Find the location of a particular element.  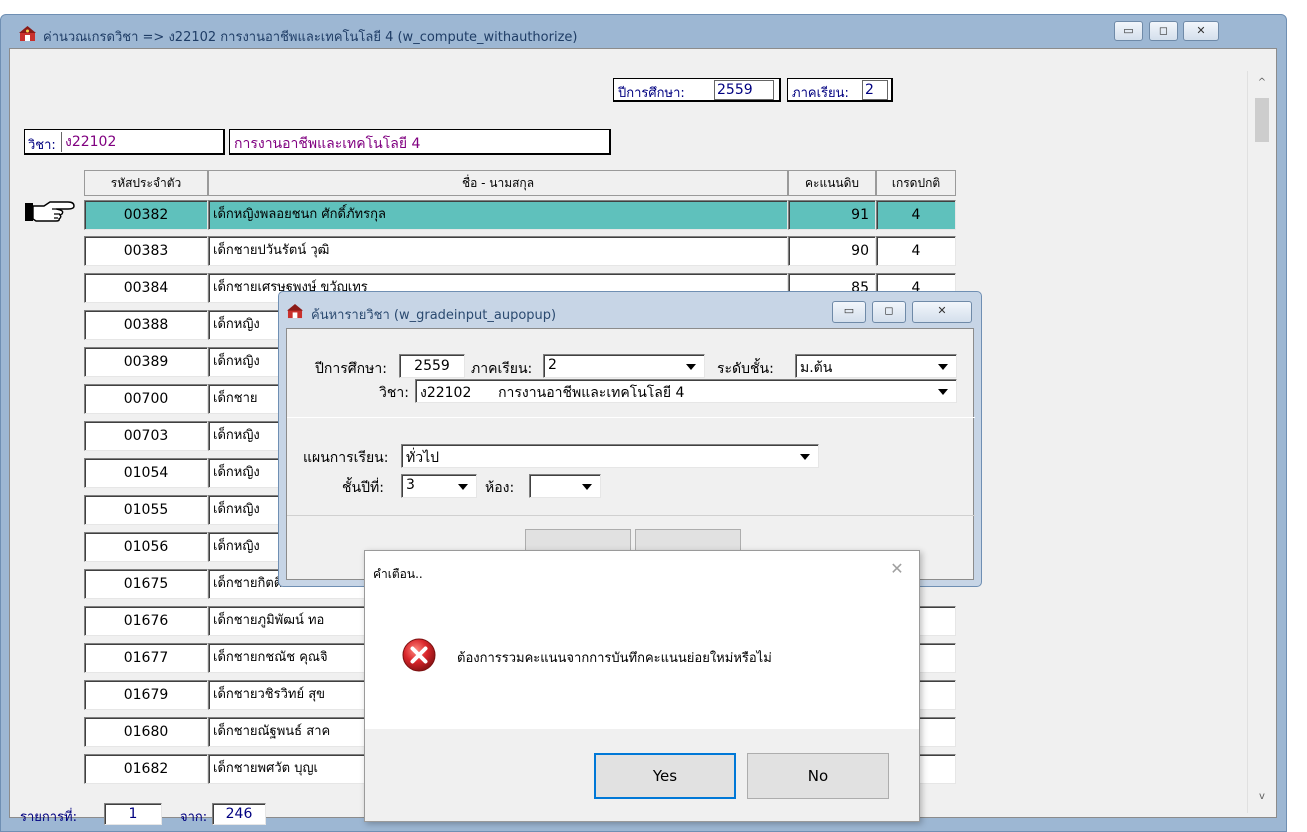

column-header-raw-score: คะแนนดิบ is located at coordinates (832, 183).